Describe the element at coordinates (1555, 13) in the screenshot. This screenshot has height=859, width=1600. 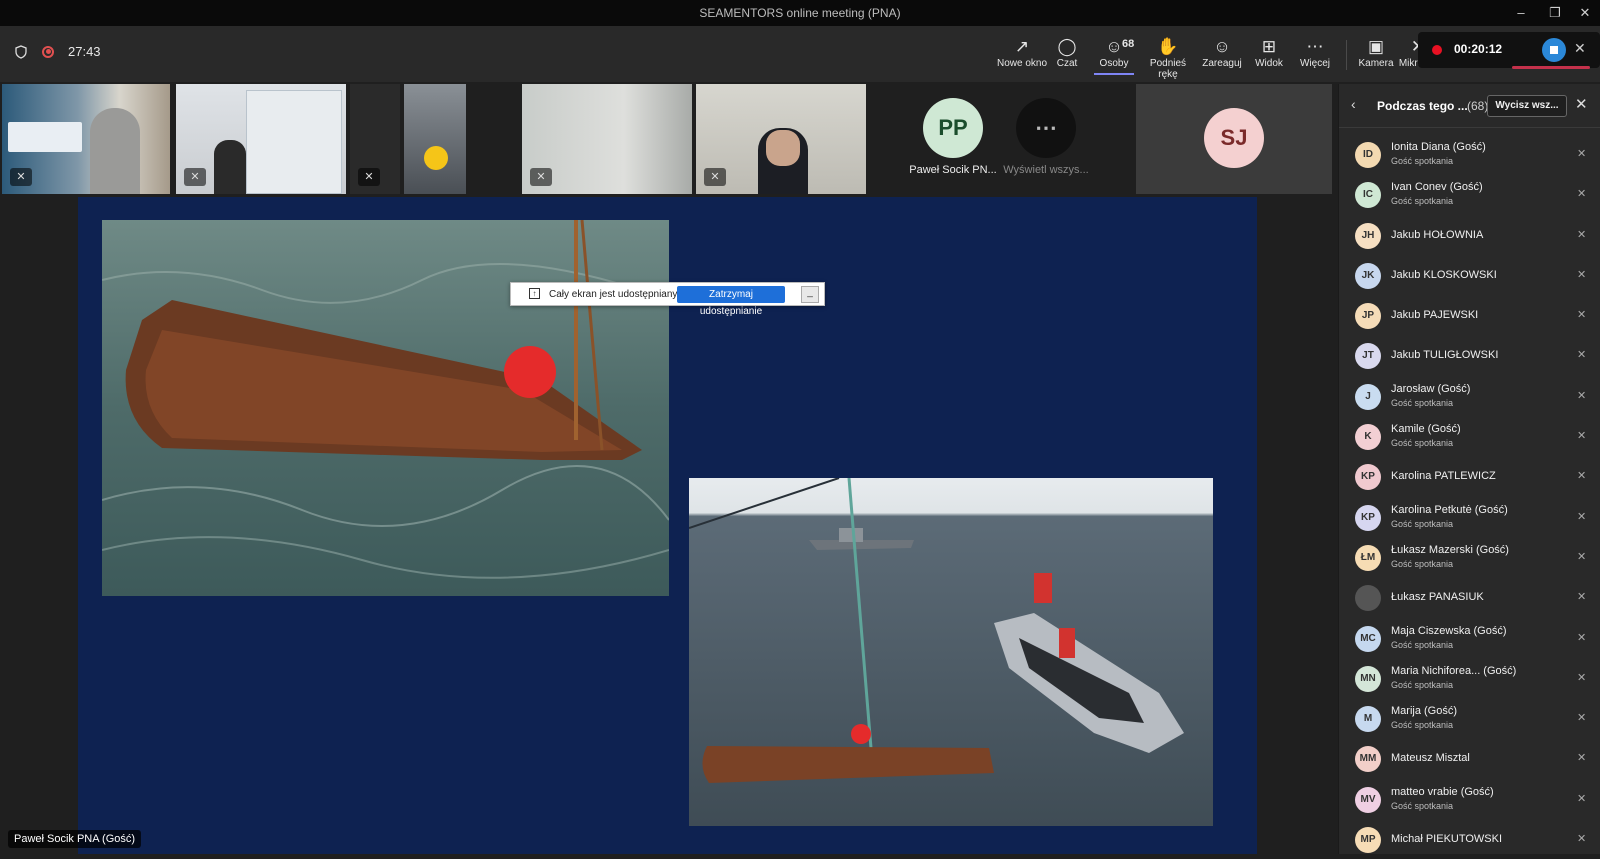
I see `restore-window-icon: ❐` at that location.